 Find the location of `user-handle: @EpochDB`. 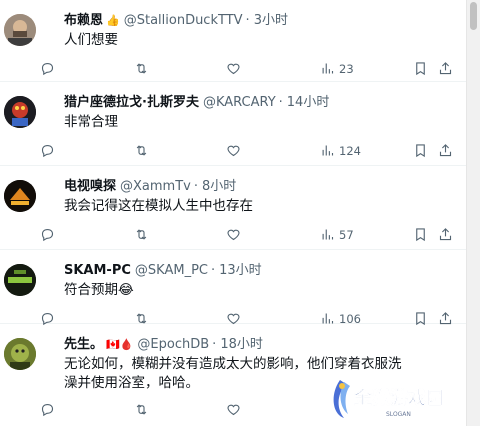

user-handle: @EpochDB is located at coordinates (173, 345).